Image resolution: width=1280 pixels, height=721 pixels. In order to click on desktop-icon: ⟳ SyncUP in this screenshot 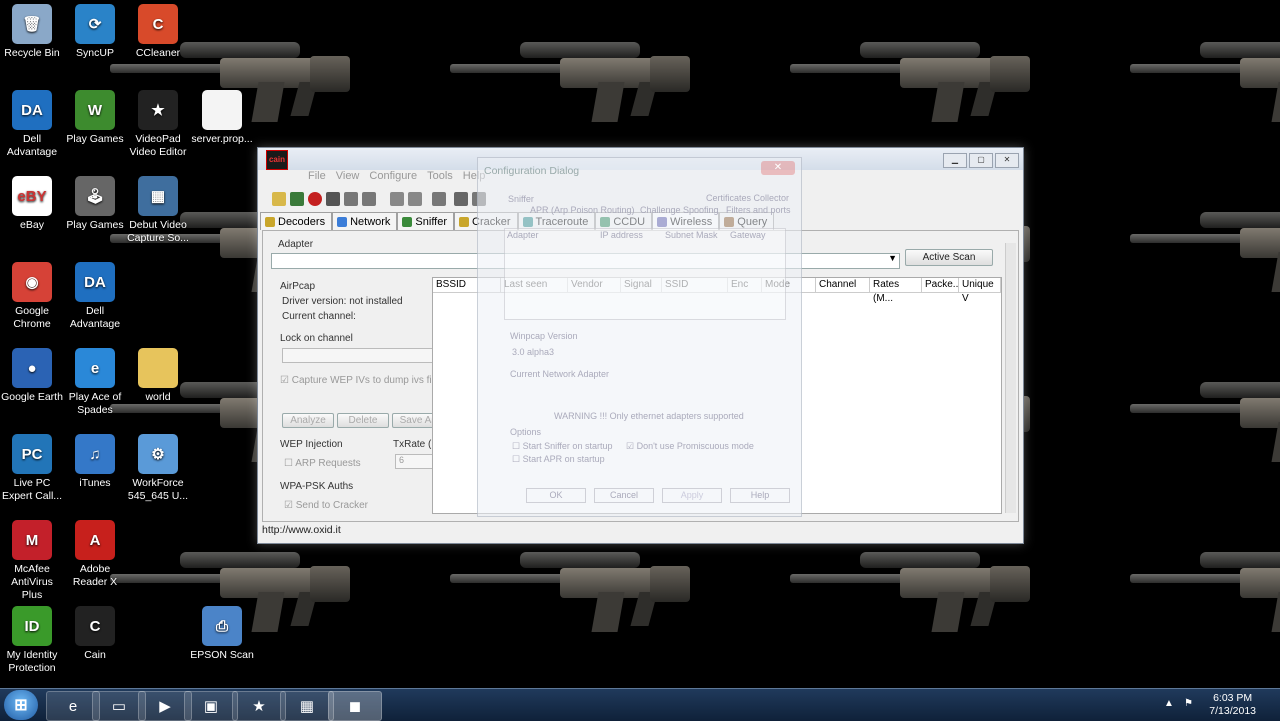, I will do `click(95, 32)`.